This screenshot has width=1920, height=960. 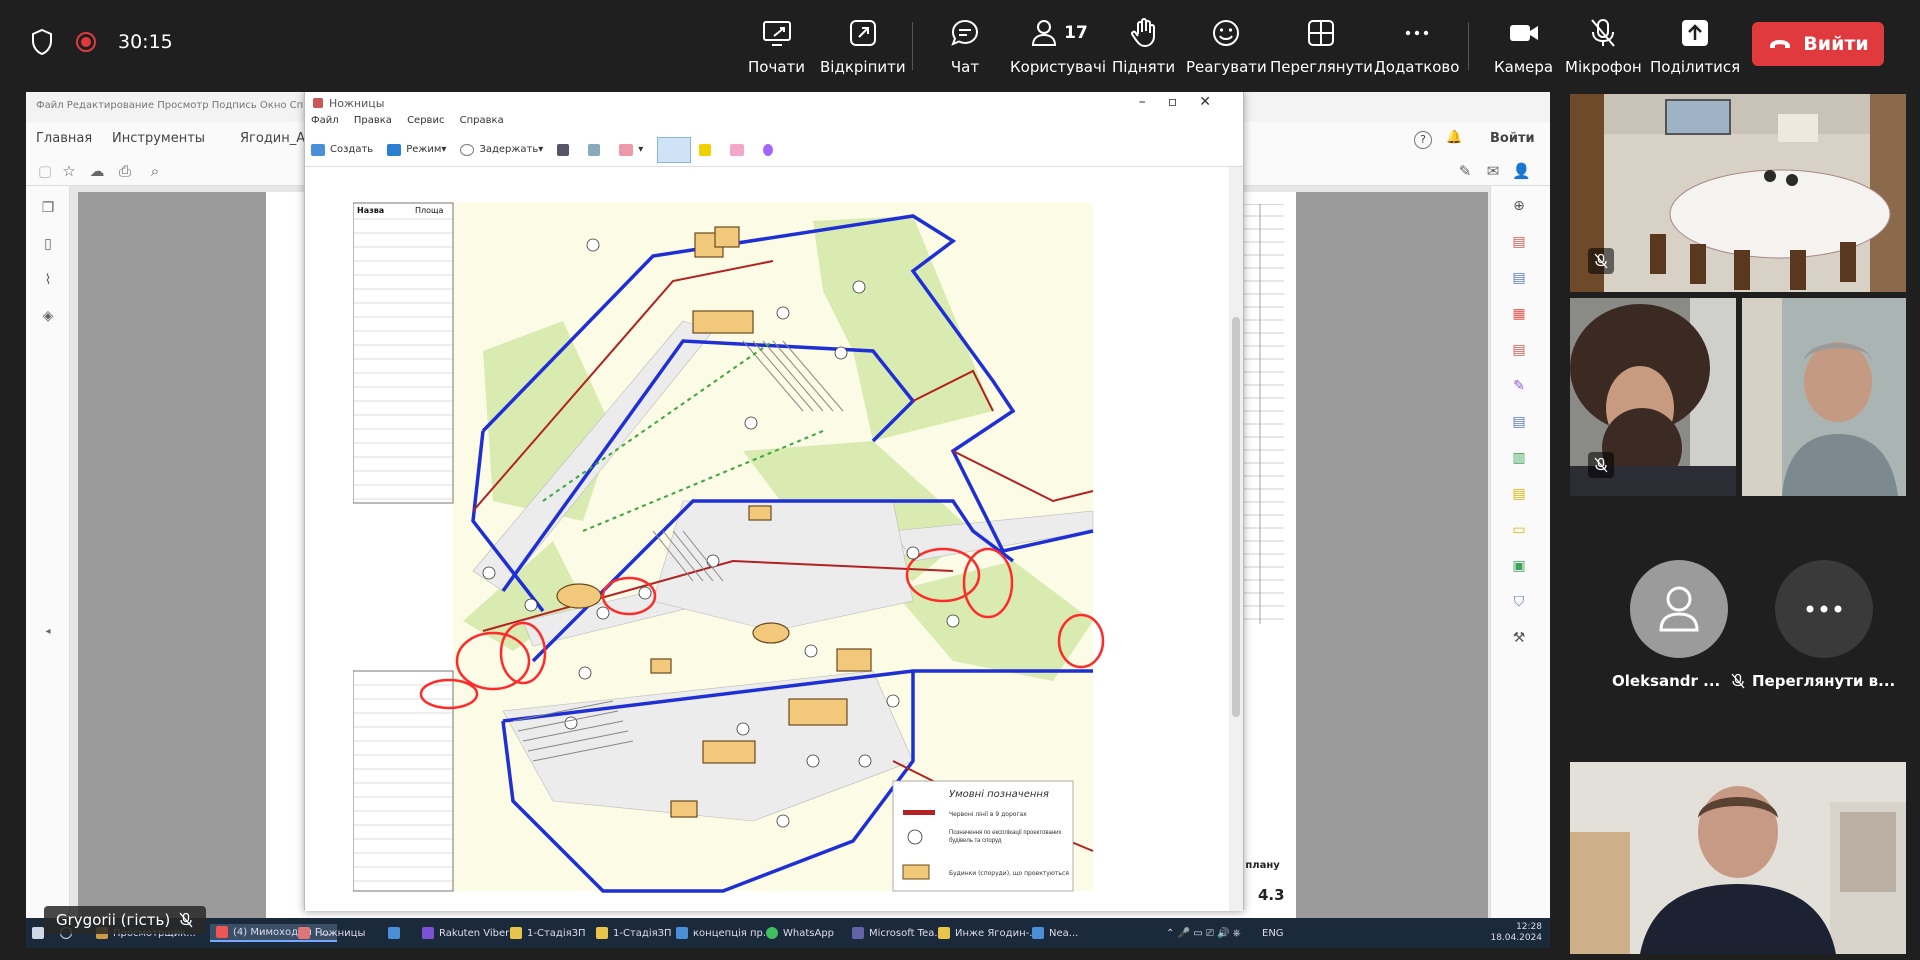 I want to click on taskbar-clock: 12:28 18.04.2024, so click(x=1516, y=933).